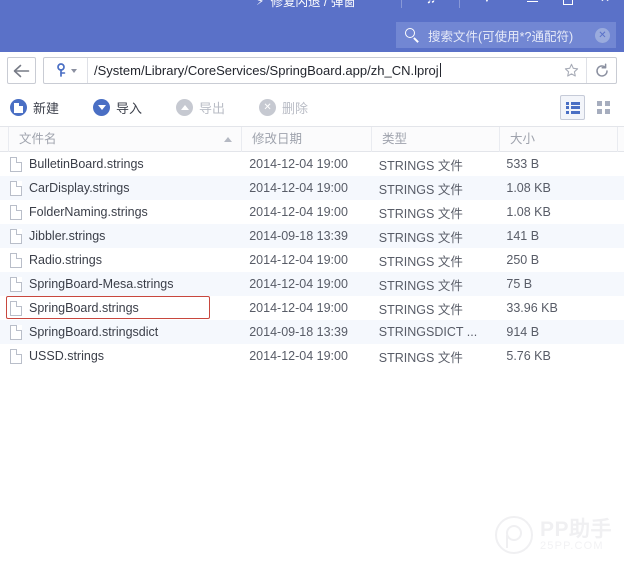 The image size is (624, 562). I want to click on search-box: 搜索文件(可使用*?通配符) ✕, so click(506, 35).